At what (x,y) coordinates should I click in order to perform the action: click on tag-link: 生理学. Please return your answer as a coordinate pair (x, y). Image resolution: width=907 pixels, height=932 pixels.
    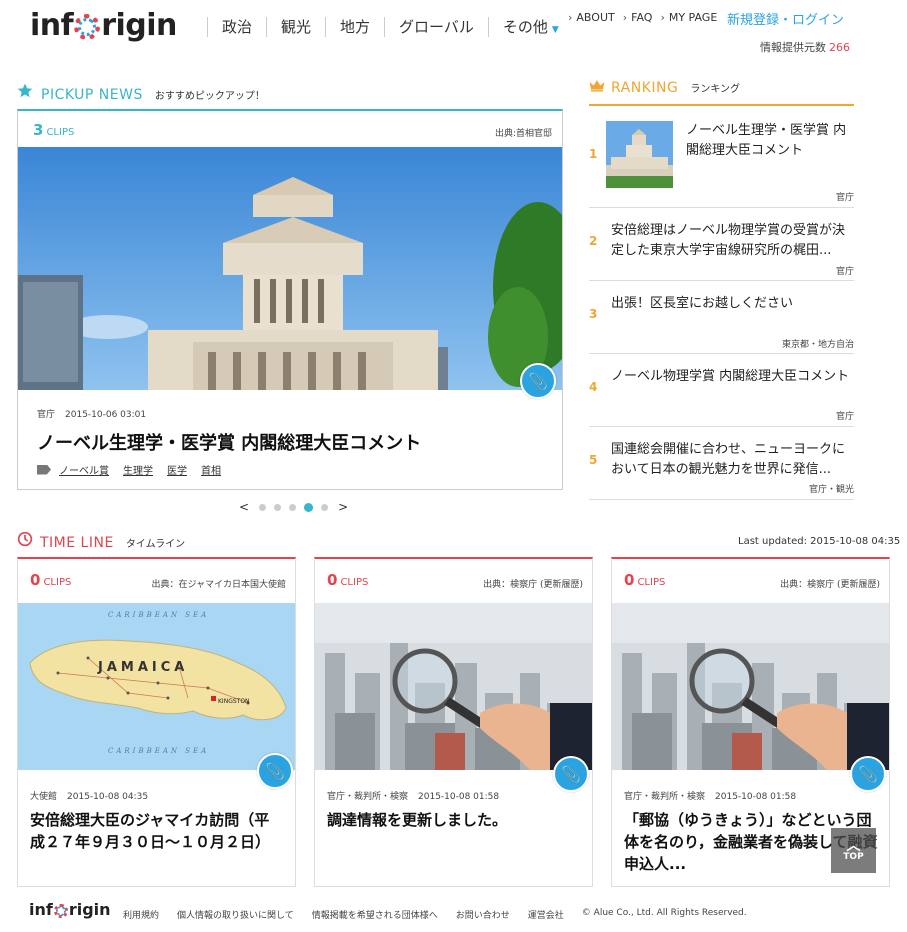
    Looking at the image, I should click on (138, 469).